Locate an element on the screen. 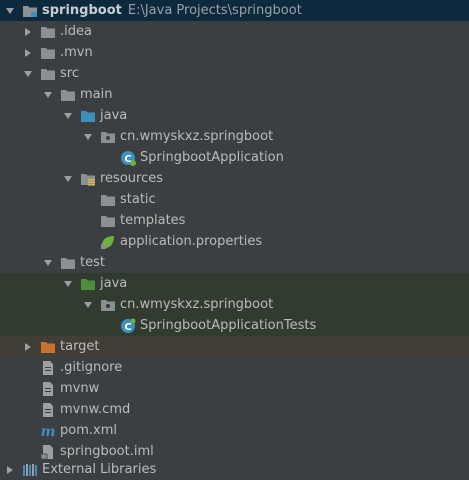 This screenshot has width=469, height=480. tree-node-label: target is located at coordinates (80, 346).